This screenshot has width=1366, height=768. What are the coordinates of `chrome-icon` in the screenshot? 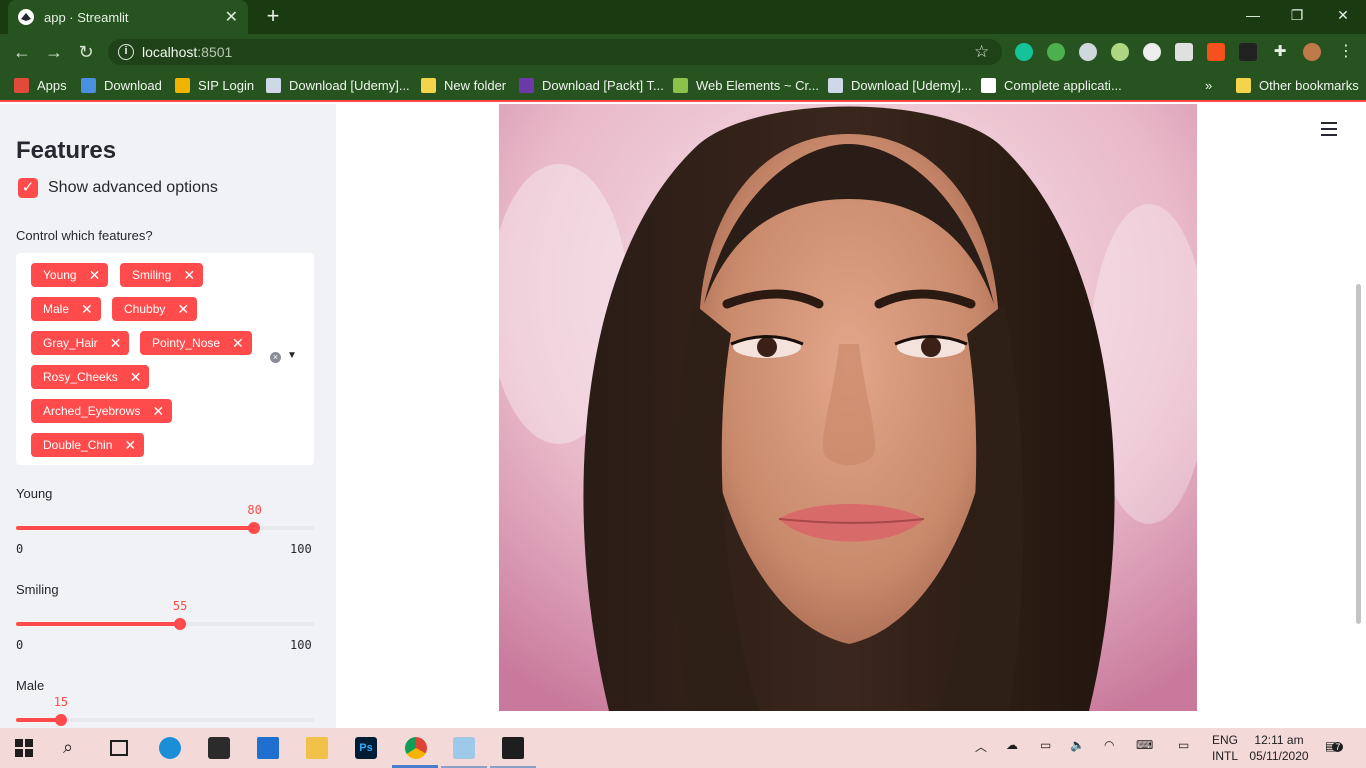 It's located at (416, 748).